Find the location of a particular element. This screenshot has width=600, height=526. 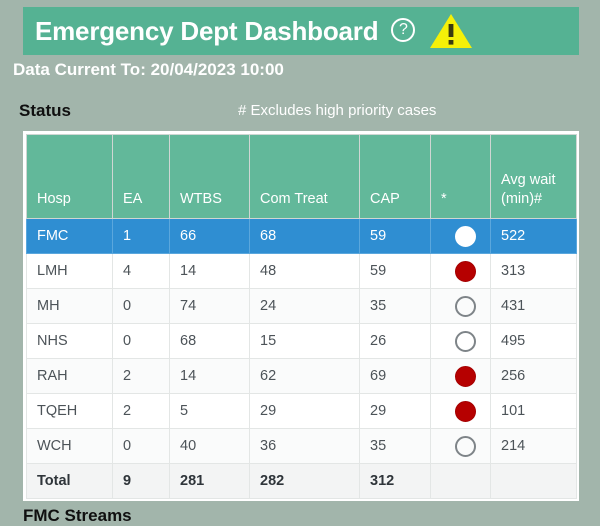

table-row: NHS 0 68 15 26 495 is located at coordinates (301, 341).